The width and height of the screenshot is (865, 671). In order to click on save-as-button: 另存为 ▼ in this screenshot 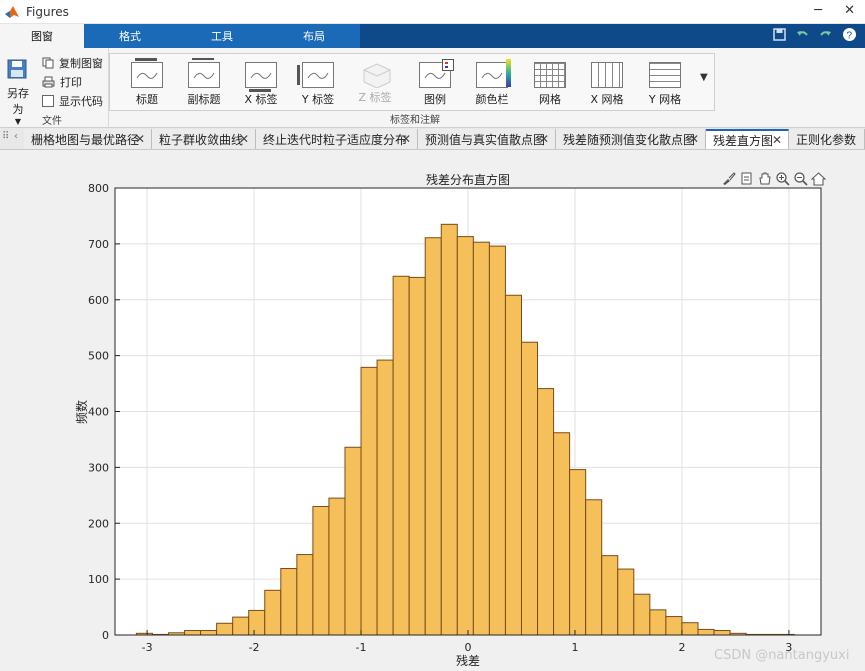, I will do `click(18, 91)`.